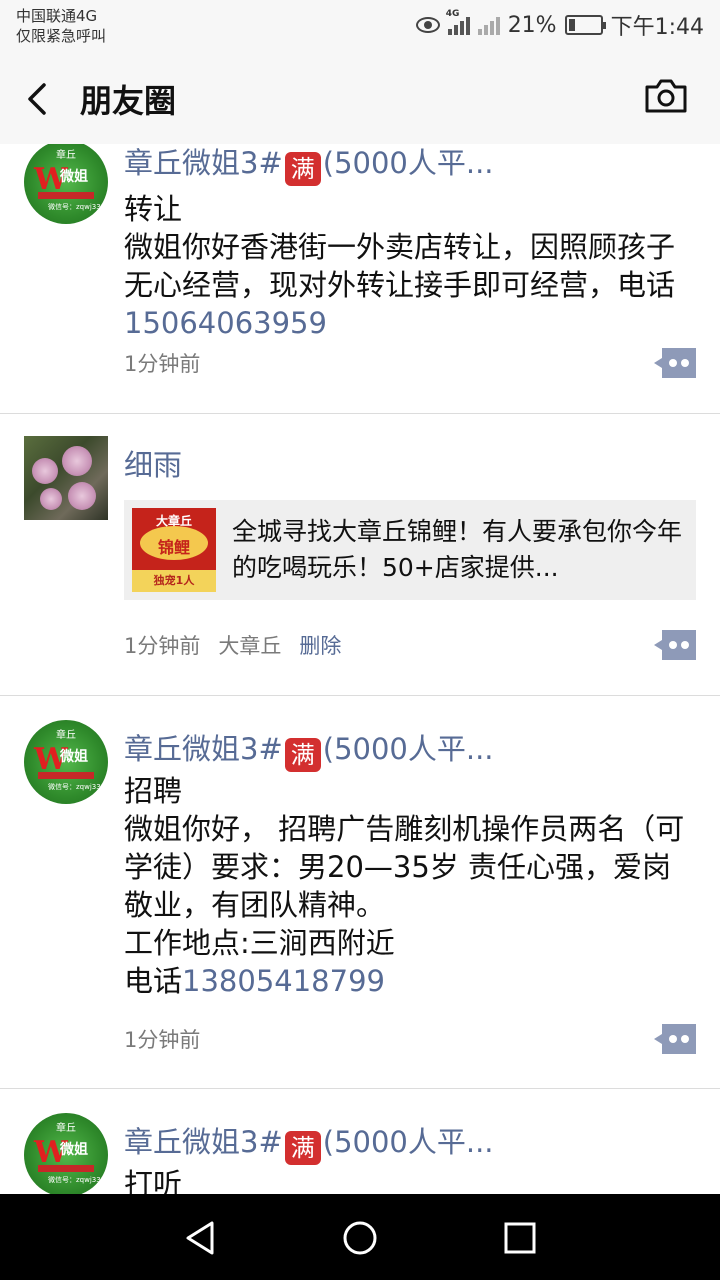 This screenshot has width=720, height=1280. What do you see at coordinates (153, 981) in the screenshot?
I see `phone-label: 电话` at bounding box center [153, 981].